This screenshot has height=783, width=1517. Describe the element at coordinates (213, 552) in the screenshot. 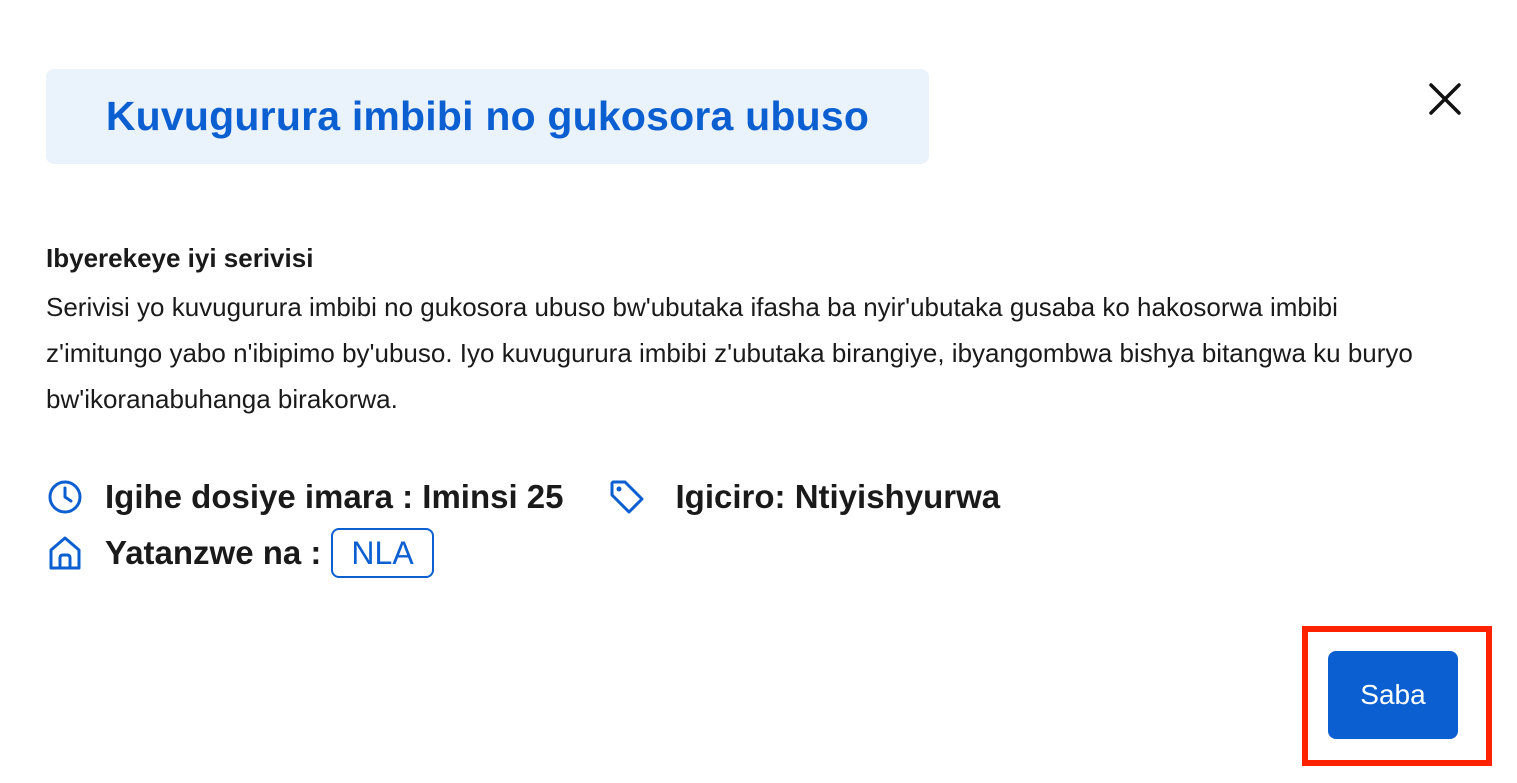

I see `provider-label: Yatanzwe na :` at that location.